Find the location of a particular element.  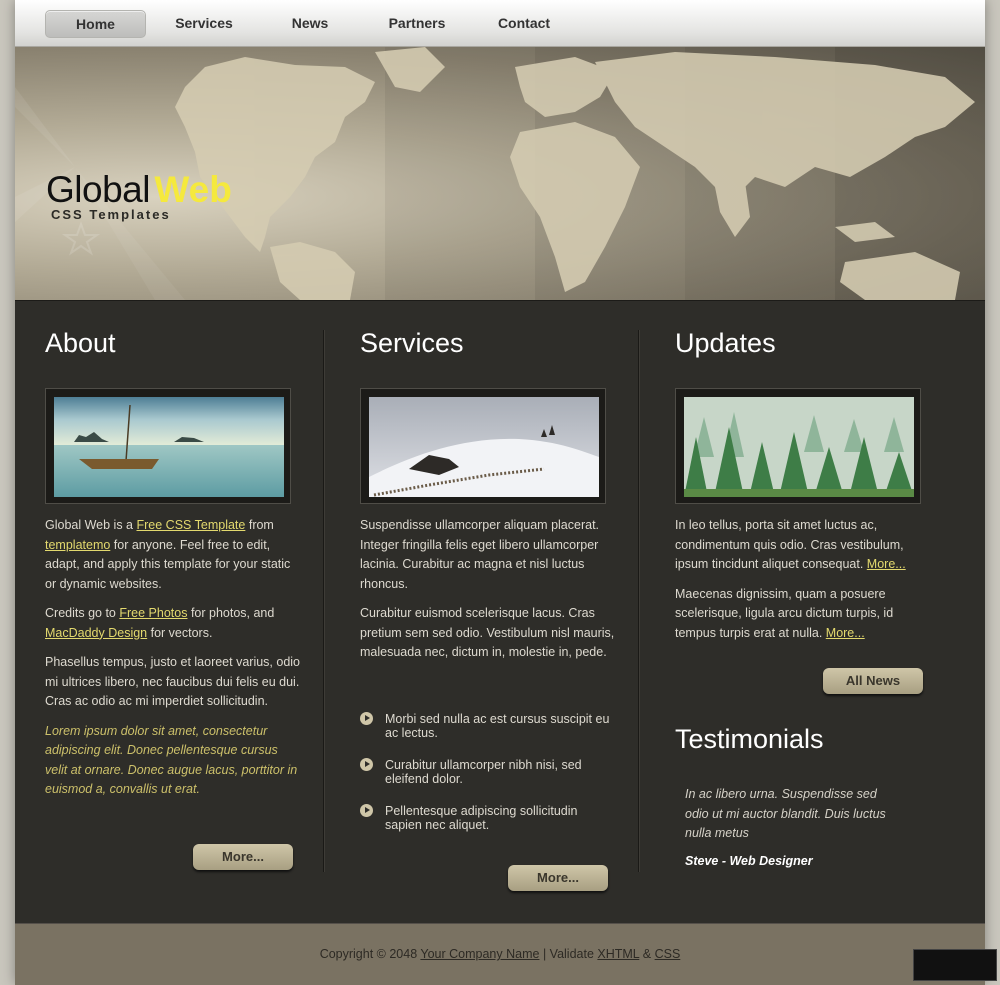

boat-lake-image is located at coordinates (169, 447).